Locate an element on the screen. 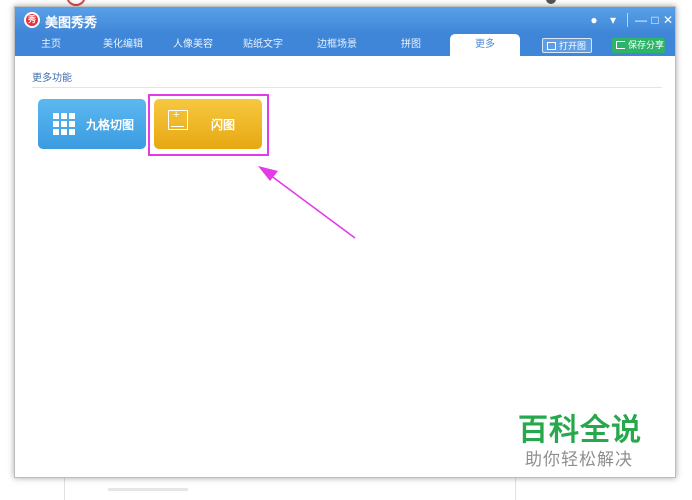 The width and height of the screenshot is (692, 500). watermark-subtitle: 助你轻松解决 is located at coordinates (579, 459).